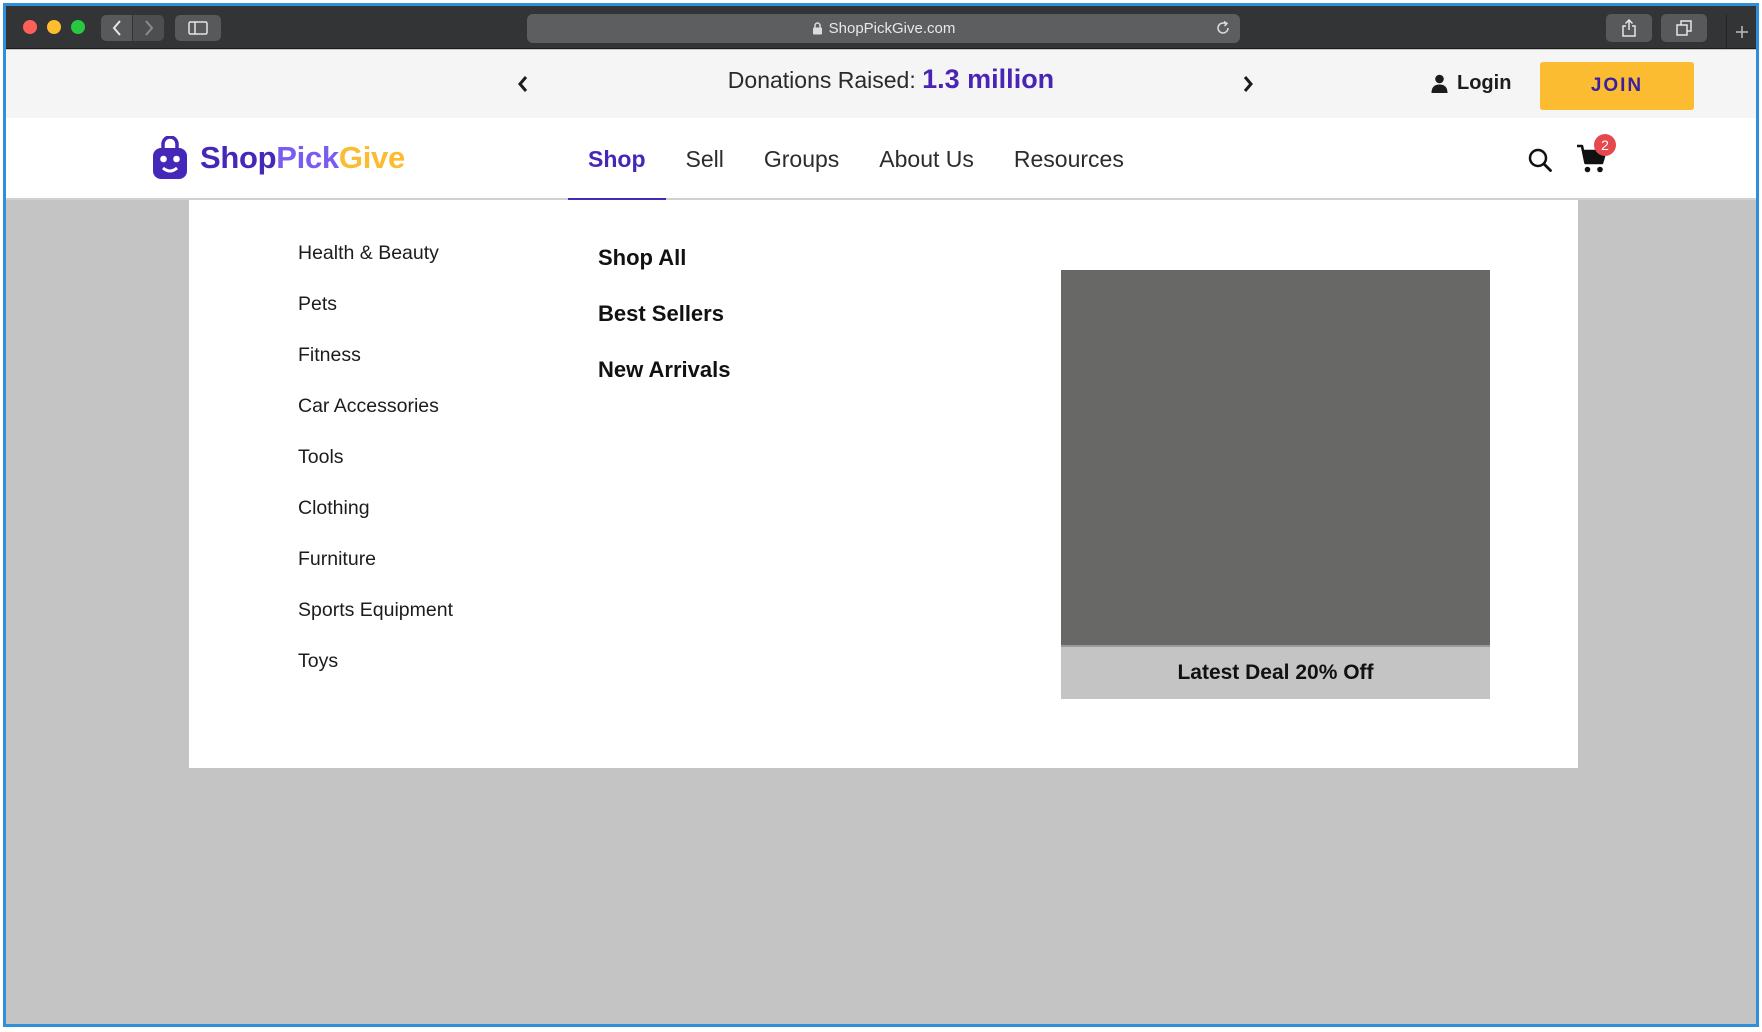 The height and width of the screenshot is (1032, 1762). Describe the element at coordinates (1617, 86) in the screenshot. I see `join-button: JOIN` at that location.